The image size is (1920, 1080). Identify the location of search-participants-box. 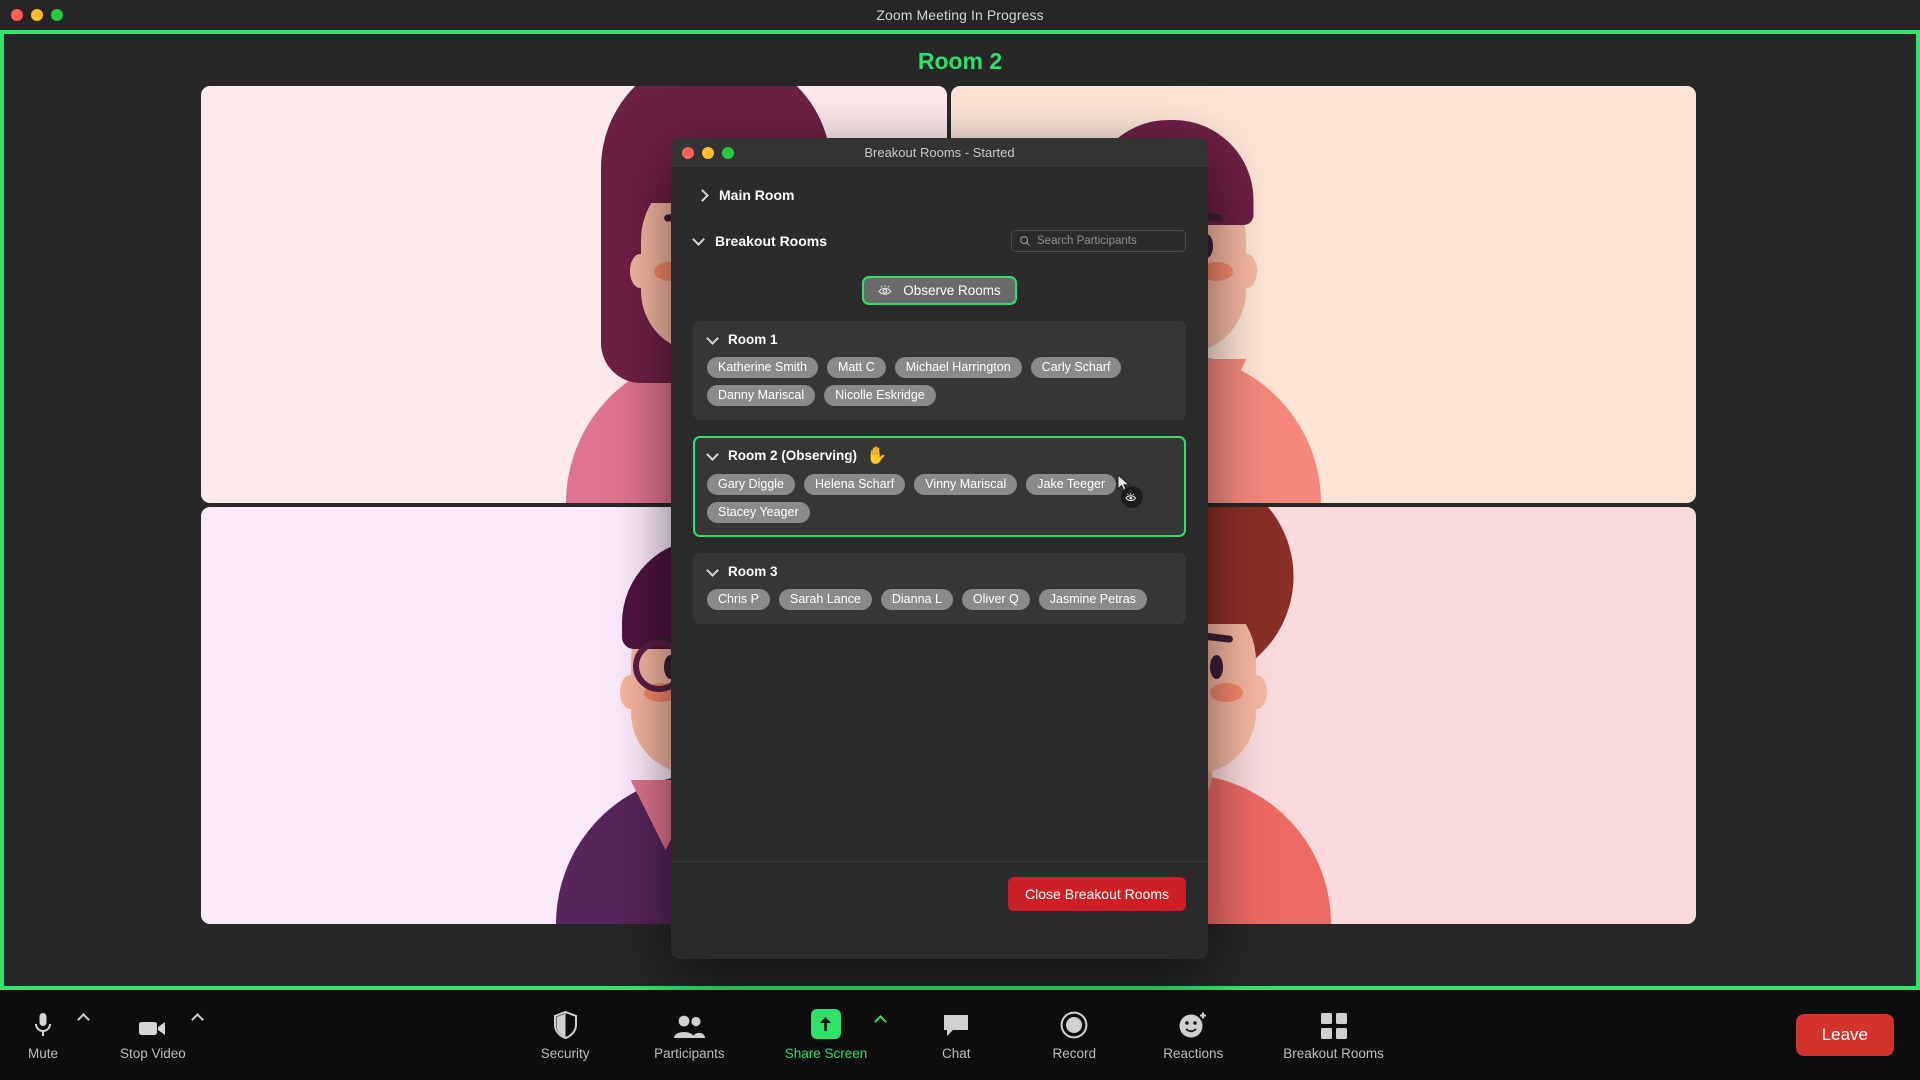
(1098, 241).